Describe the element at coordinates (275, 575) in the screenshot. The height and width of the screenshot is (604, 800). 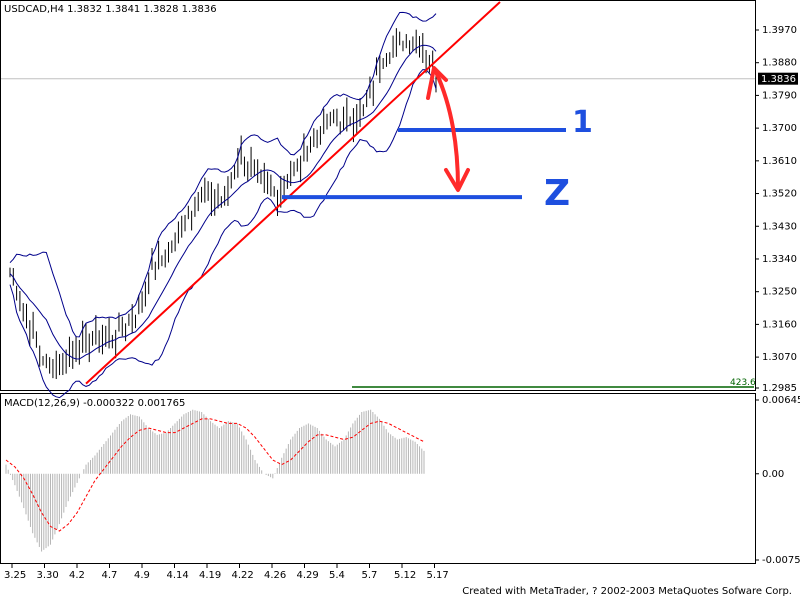
I see `x-tick-label: 4.26` at that location.